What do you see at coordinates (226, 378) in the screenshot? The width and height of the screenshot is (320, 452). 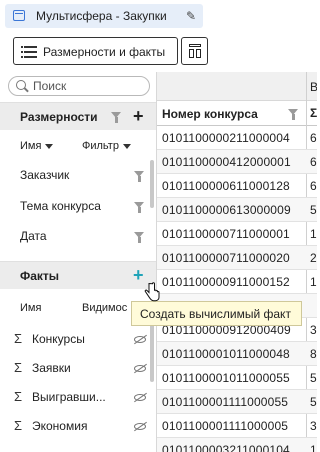 I see `contest-number-cell: 0101100001011000055` at bounding box center [226, 378].